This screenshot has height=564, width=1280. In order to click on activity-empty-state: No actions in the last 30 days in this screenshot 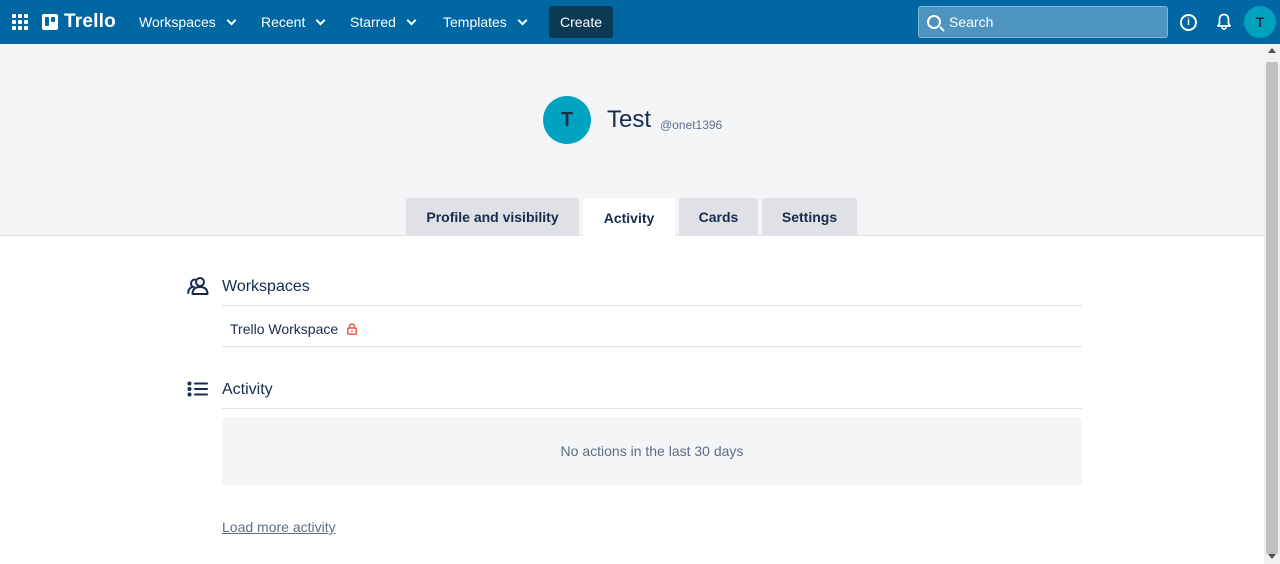, I will do `click(652, 451)`.